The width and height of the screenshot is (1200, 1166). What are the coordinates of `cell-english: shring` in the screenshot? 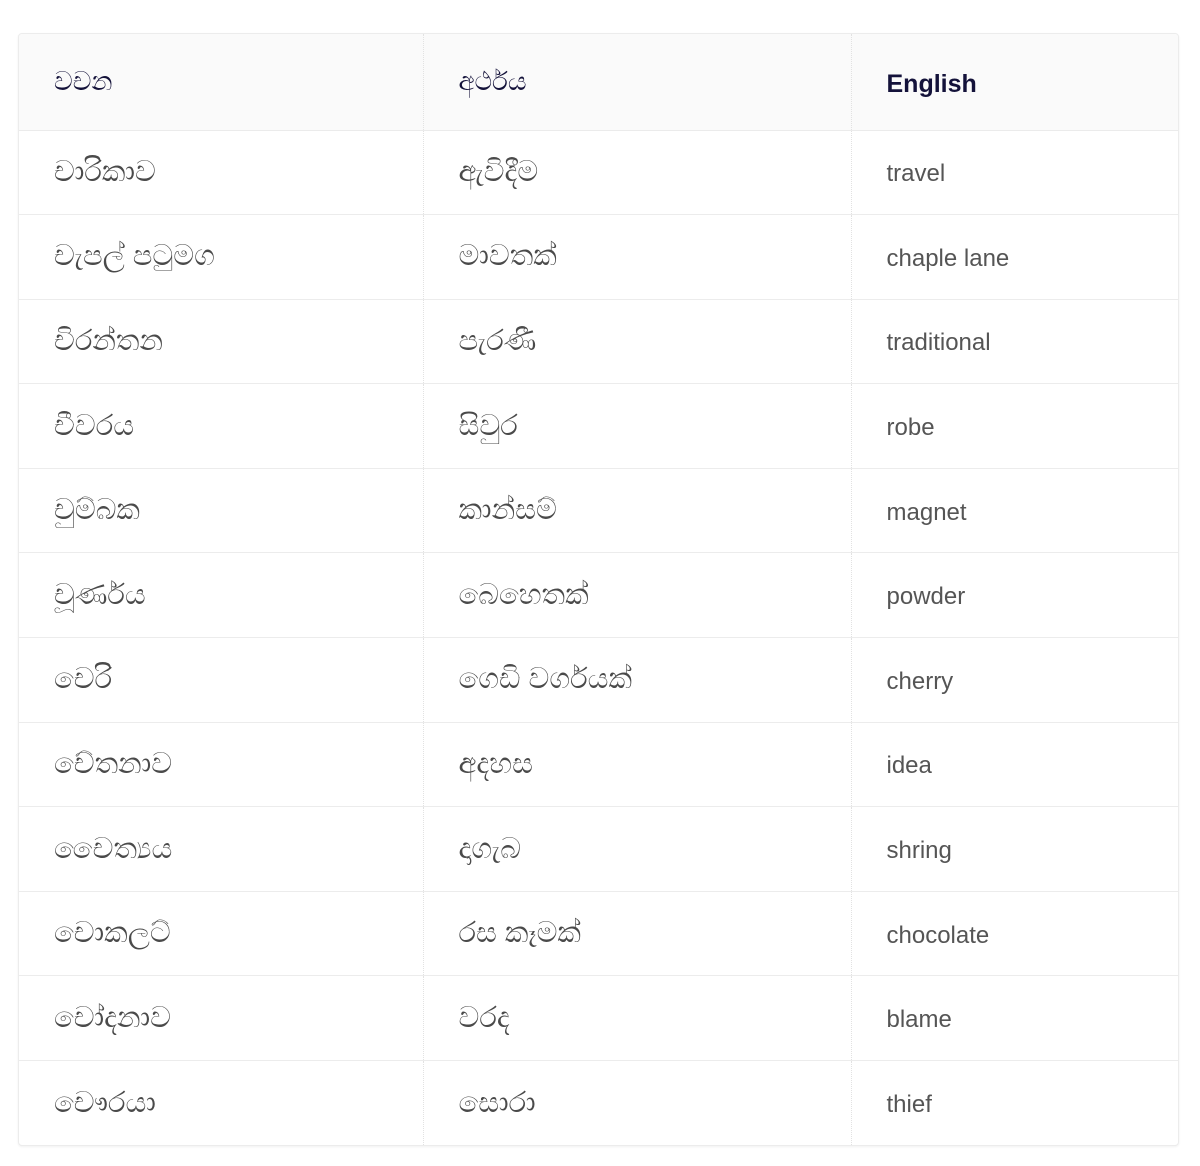 It's located at (1014, 849).